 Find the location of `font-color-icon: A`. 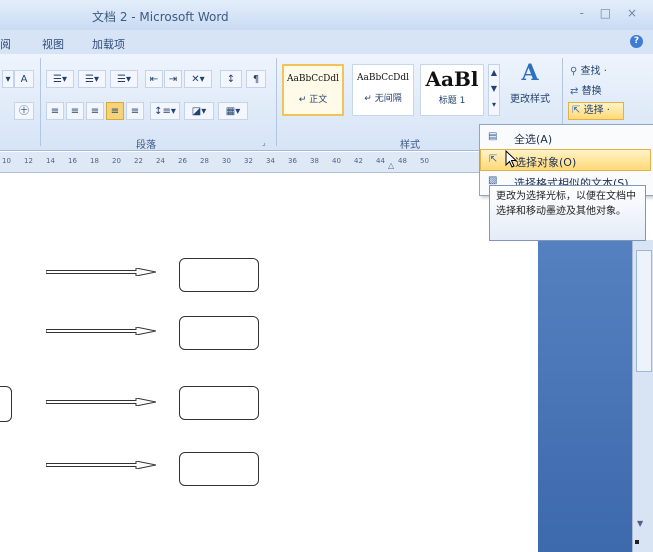

font-color-icon: A is located at coordinates (24, 79).